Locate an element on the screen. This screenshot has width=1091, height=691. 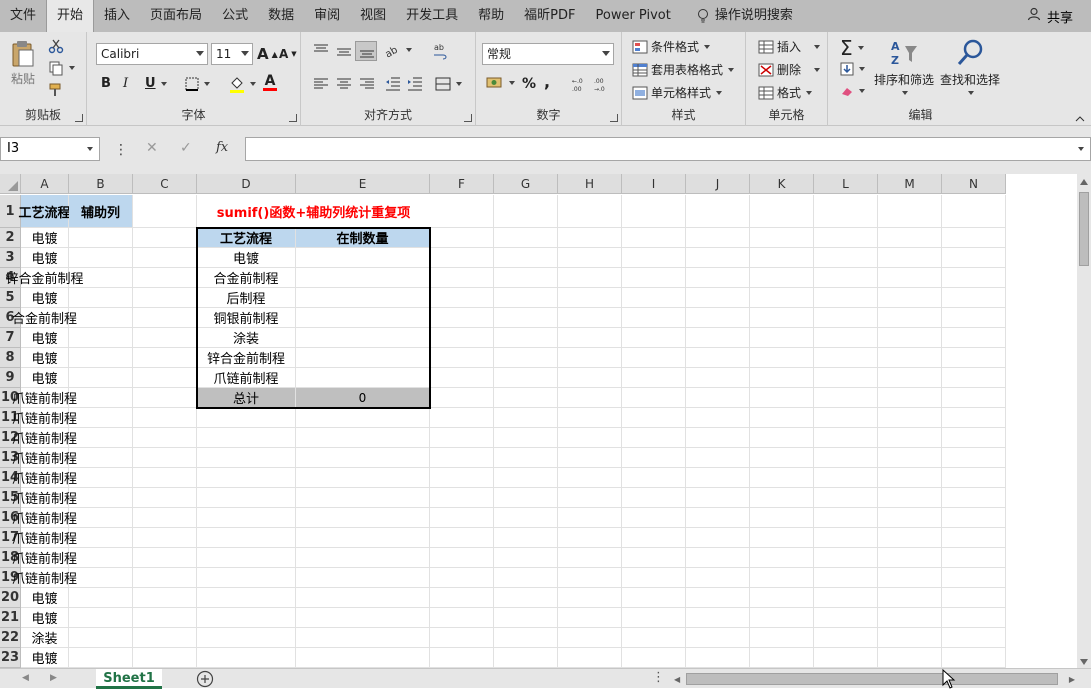
menu-tab-11: Power Pivot is located at coordinates (632, 16).